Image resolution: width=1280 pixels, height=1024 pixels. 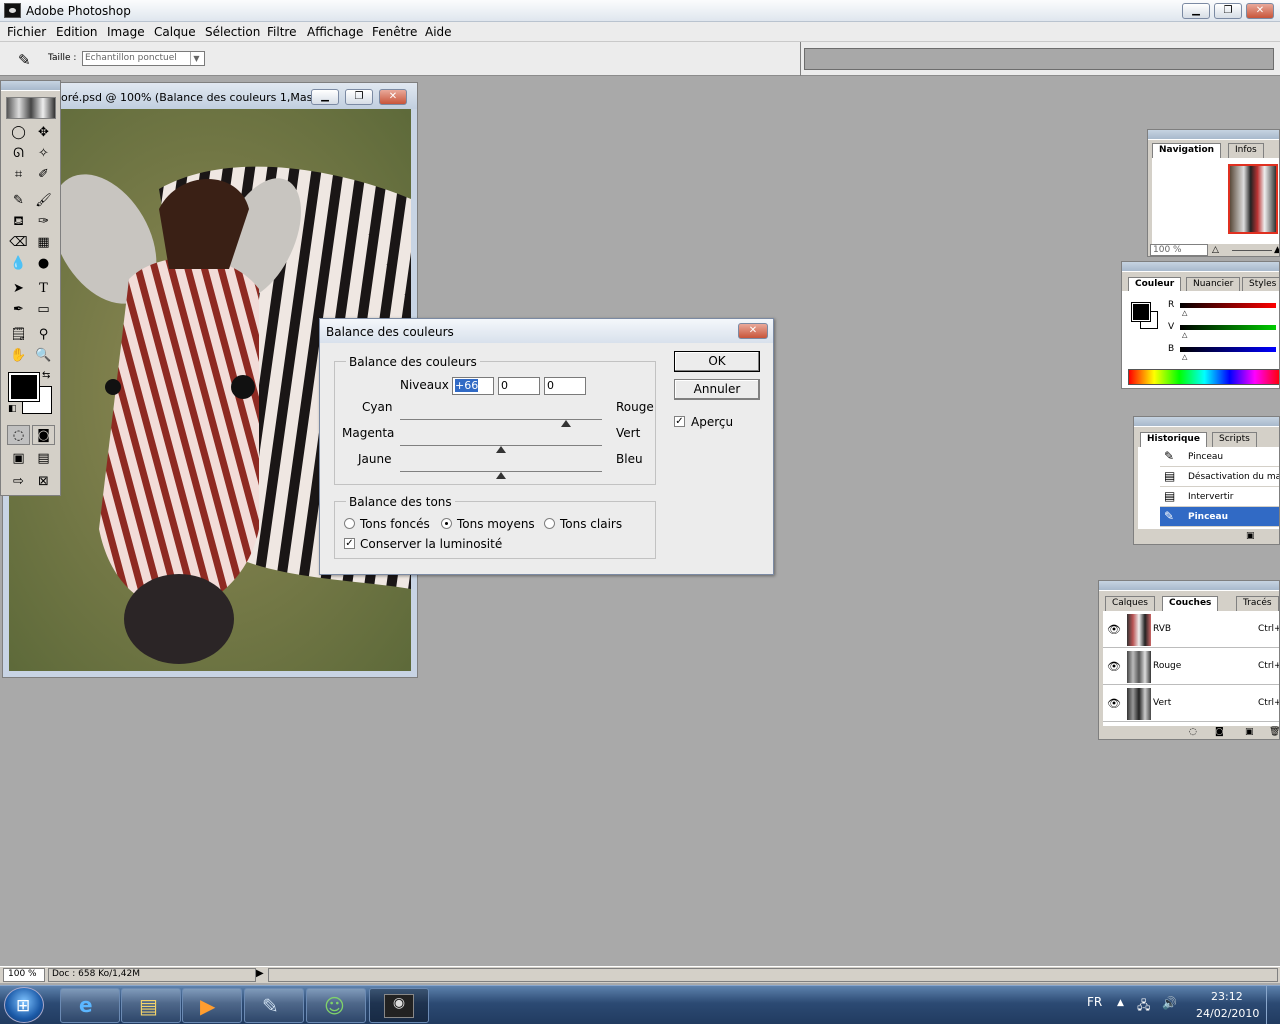 I want to click on size-select: Echantillon ponctuel ▼, so click(x=143, y=58).